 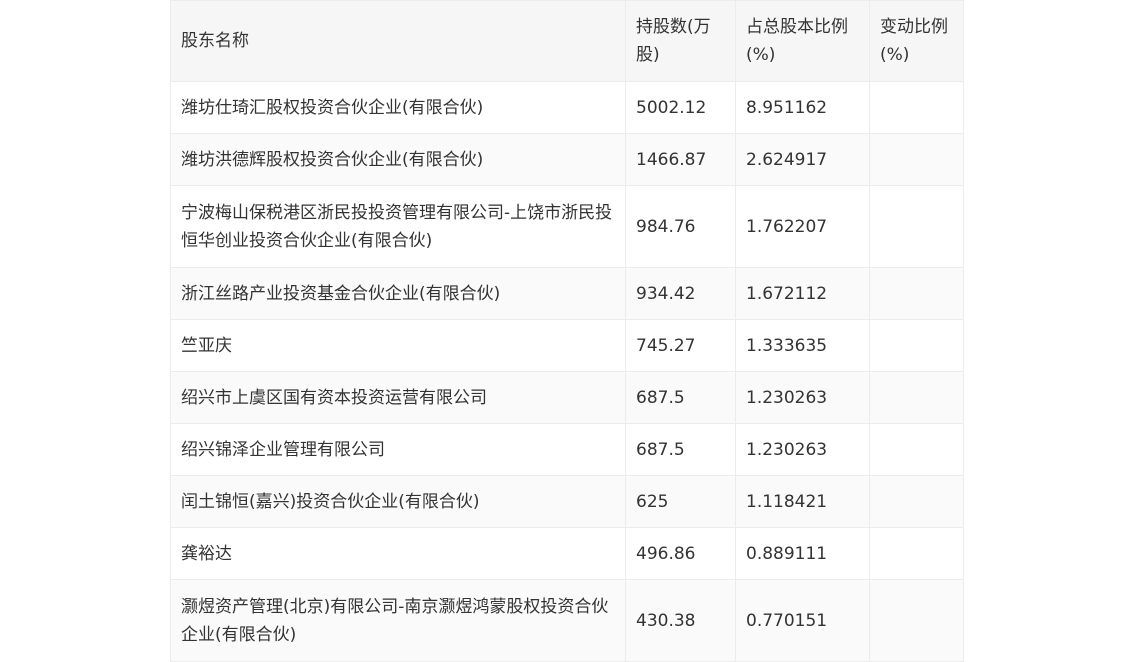 I want to click on cell-share-ratio: 1.118421, so click(x=802, y=501).